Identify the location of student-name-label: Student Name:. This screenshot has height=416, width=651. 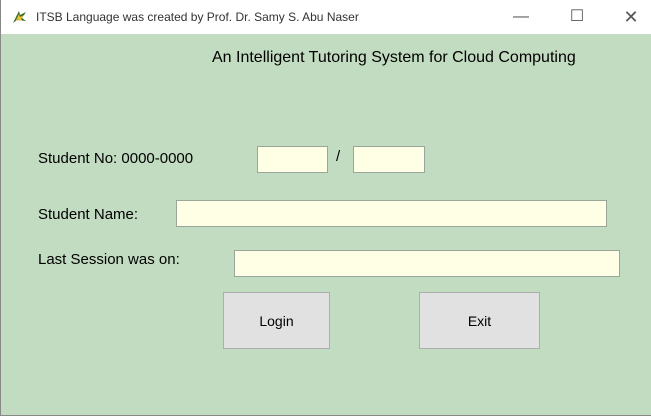
(88, 214).